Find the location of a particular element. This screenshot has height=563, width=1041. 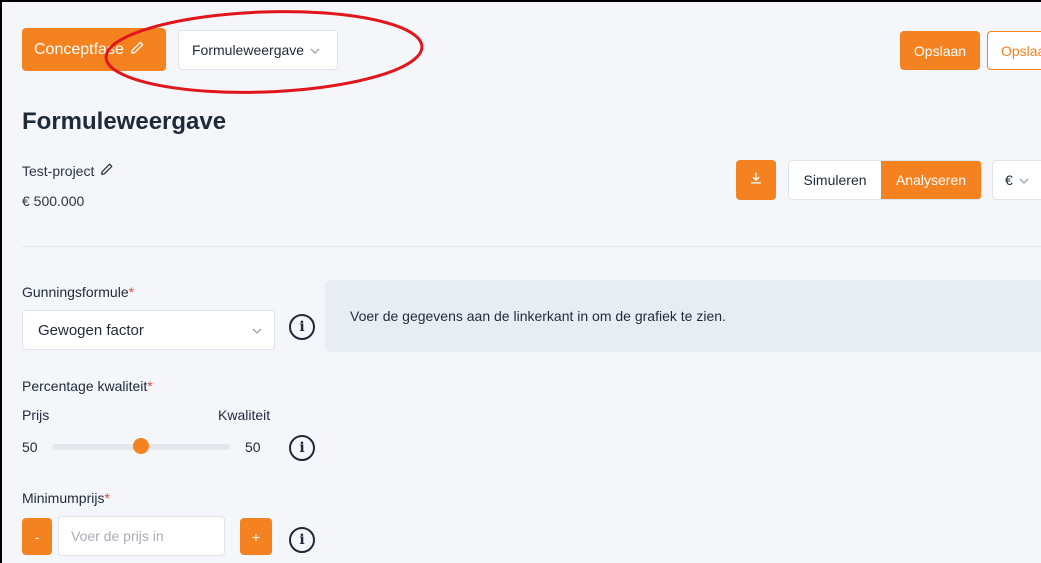

project-amount: € 500.000 is located at coordinates (53, 201).